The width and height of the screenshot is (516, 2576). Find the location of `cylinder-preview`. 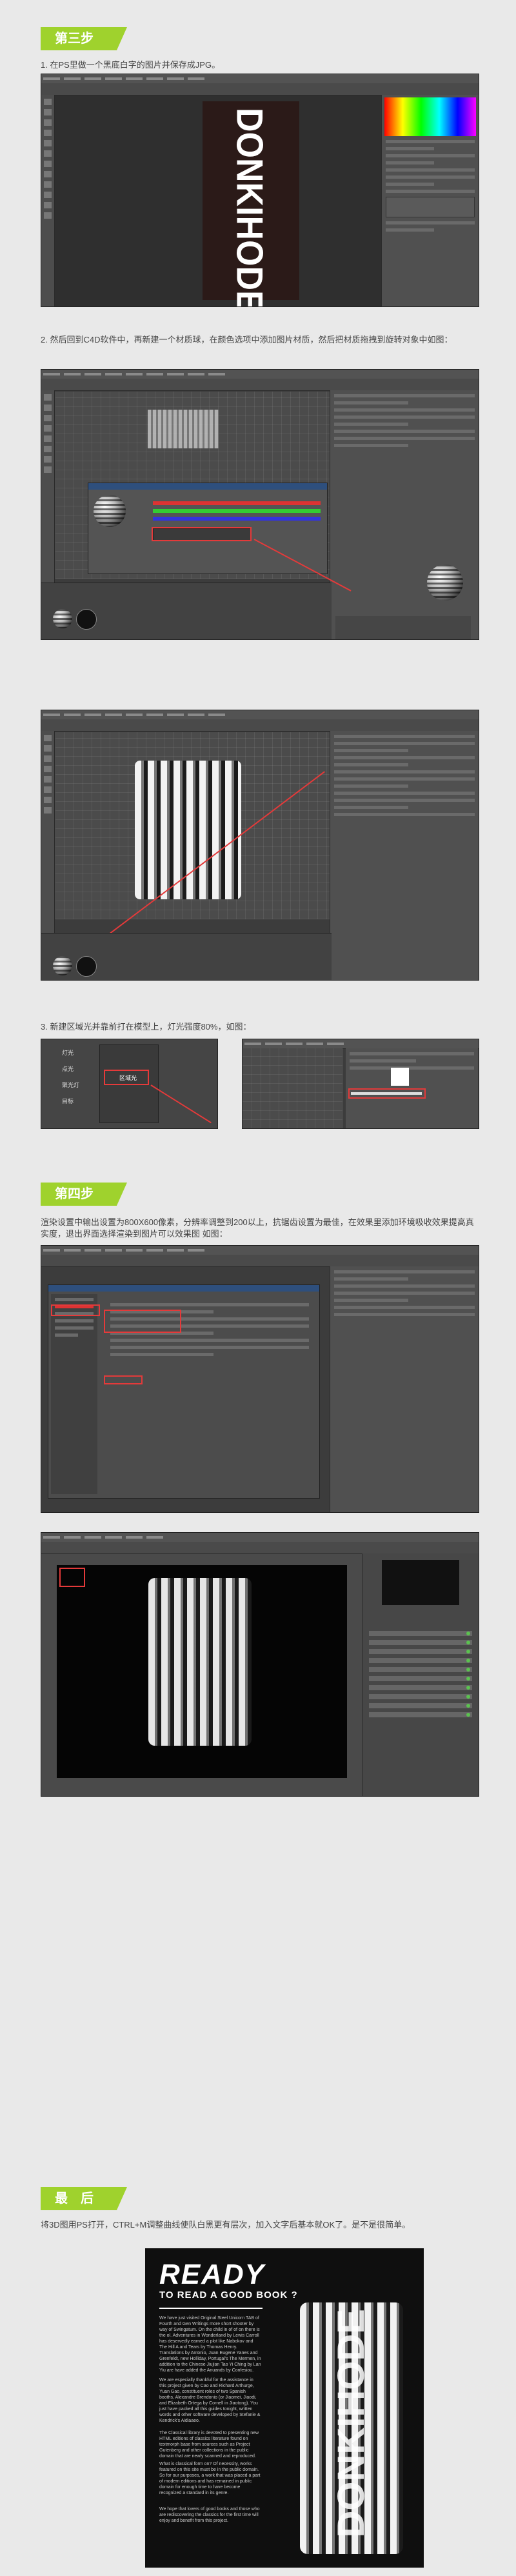

cylinder-preview is located at coordinates (183, 429).